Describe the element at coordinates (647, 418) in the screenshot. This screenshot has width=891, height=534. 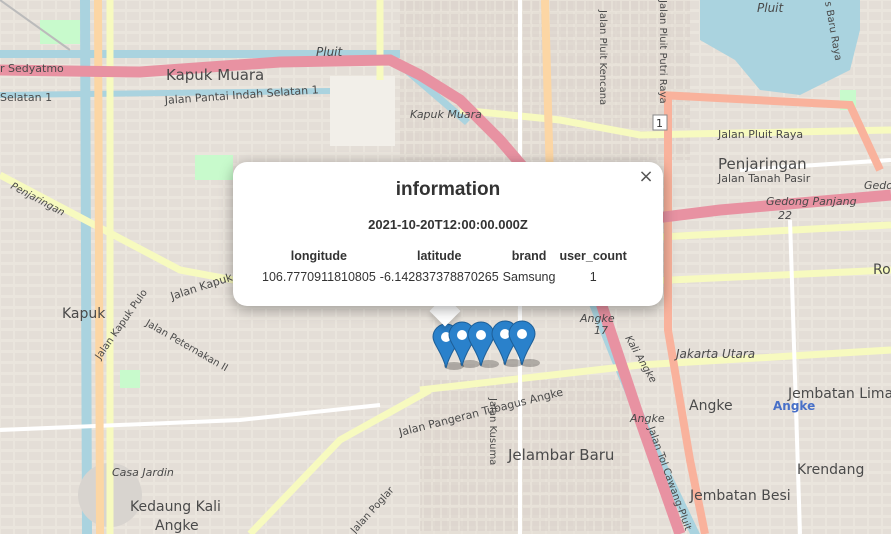
I see `map-label-angke-toll: Angke` at that location.